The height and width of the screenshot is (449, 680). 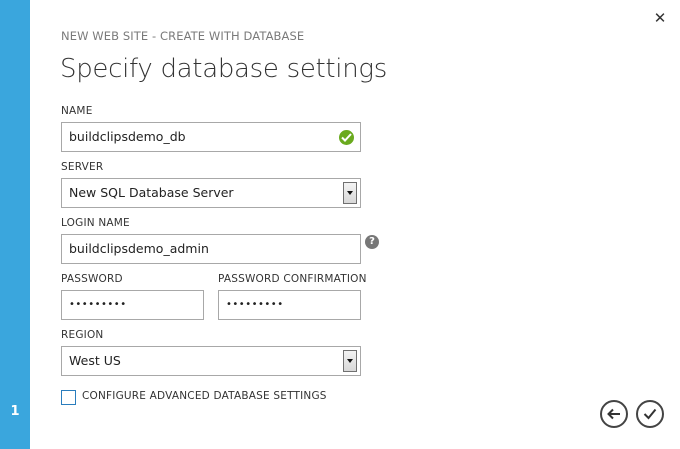 I want to click on step-number: 1, so click(x=15, y=411).